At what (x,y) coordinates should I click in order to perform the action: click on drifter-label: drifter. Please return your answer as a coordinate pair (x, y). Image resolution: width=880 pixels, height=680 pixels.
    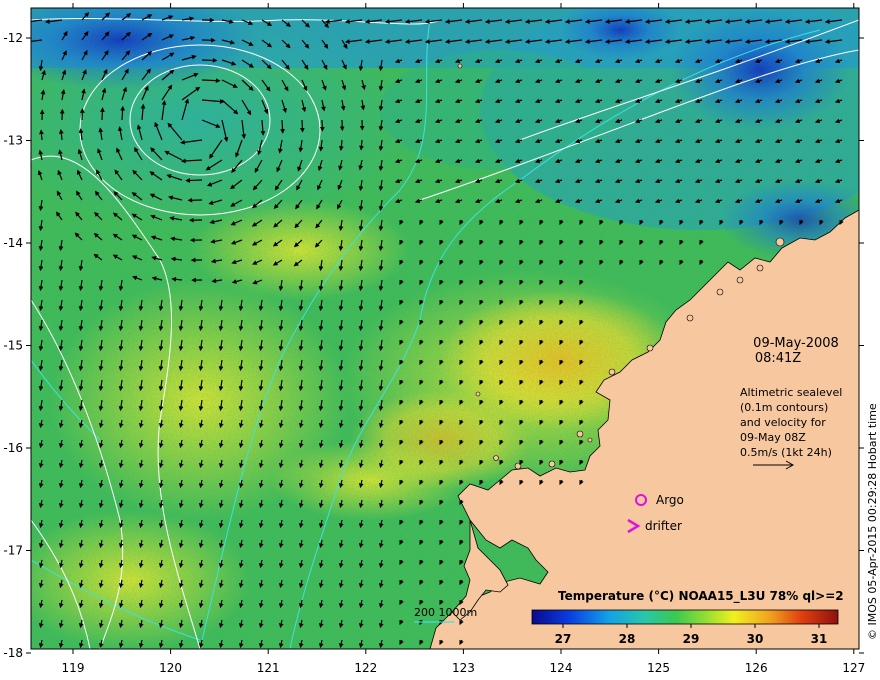
    Looking at the image, I should click on (663, 526).